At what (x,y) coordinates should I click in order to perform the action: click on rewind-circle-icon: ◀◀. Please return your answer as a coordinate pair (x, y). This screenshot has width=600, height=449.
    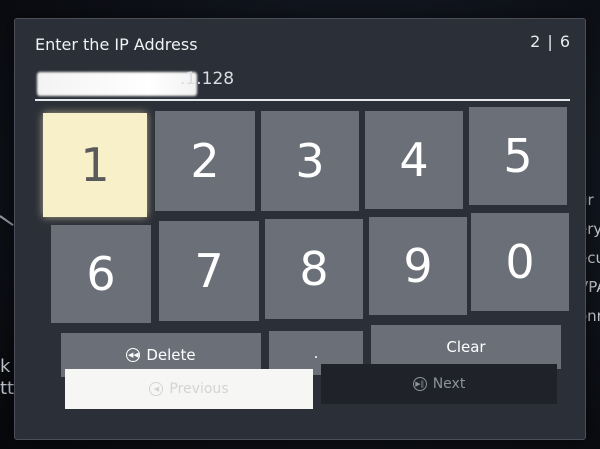
    Looking at the image, I should click on (133, 355).